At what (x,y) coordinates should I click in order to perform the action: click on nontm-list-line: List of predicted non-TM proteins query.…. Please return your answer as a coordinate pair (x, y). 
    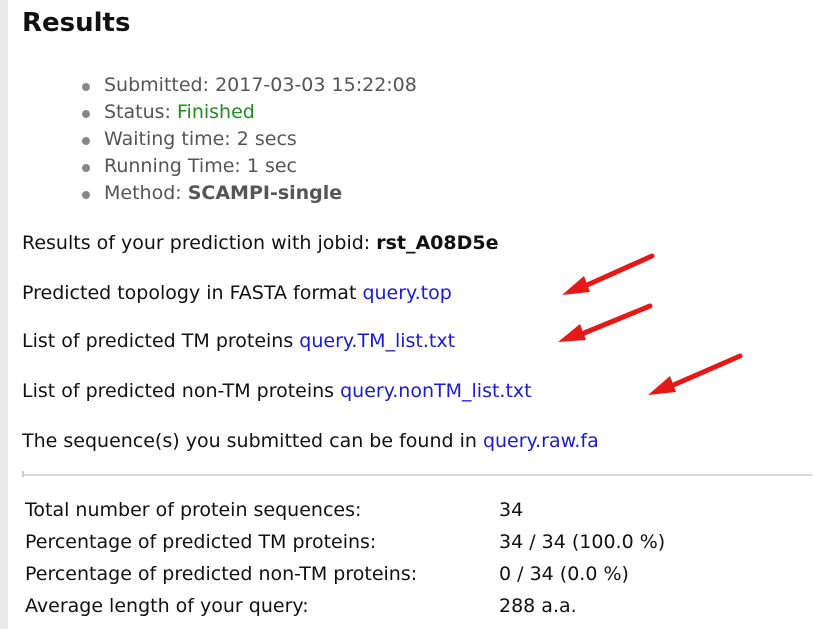
    Looking at the image, I should click on (277, 391).